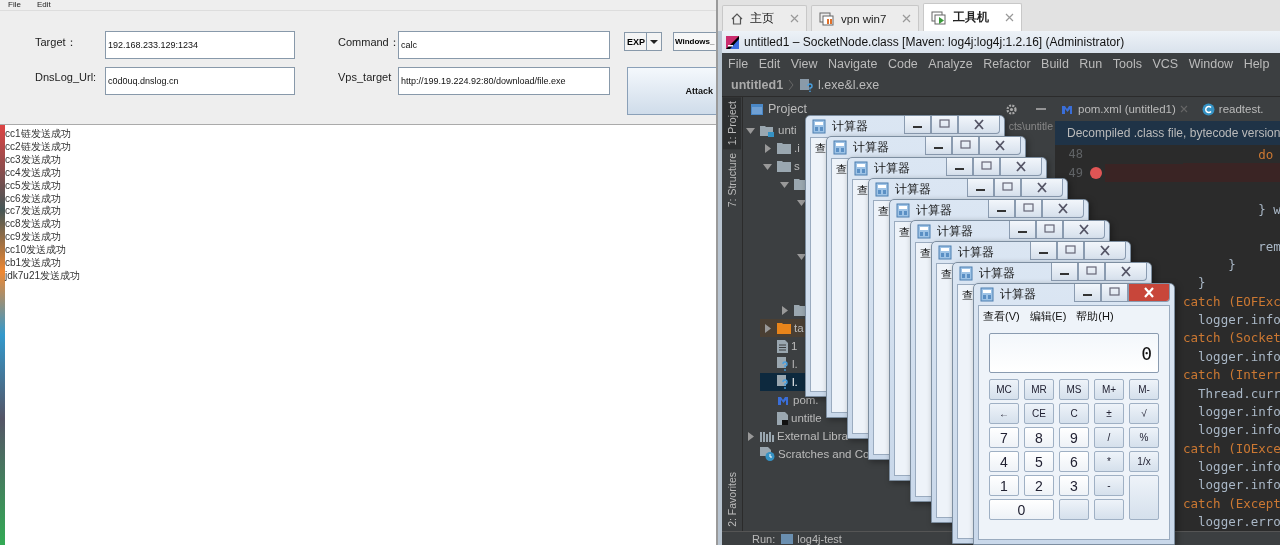 The width and height of the screenshot is (1280, 545). Describe the element at coordinates (1095, 316) in the screenshot. I see `menu-item: 帮助(H)` at that location.